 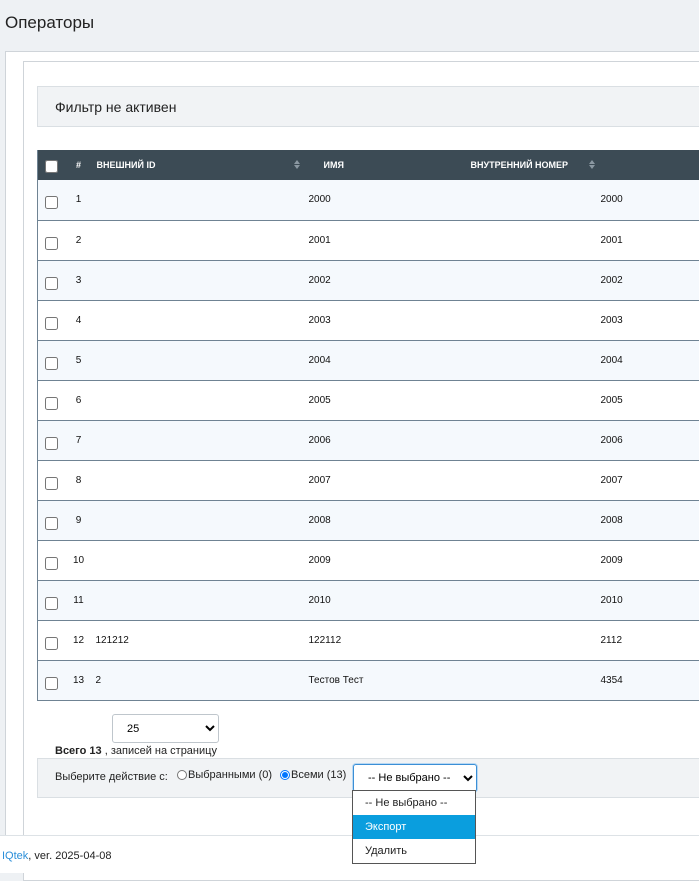 I want to click on table-row: 121212121221122112, so click(x=368, y=640).